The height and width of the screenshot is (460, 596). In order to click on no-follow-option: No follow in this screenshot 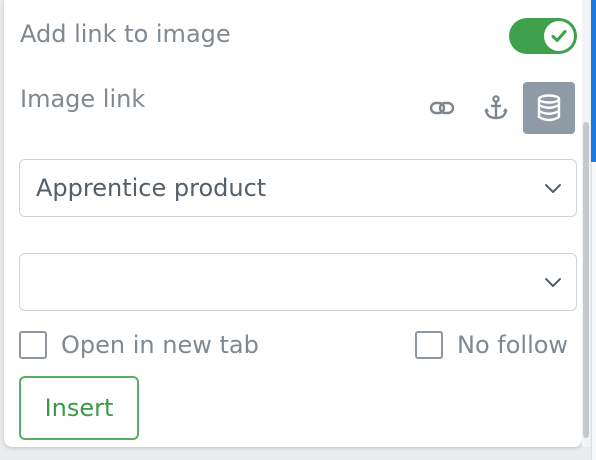, I will do `click(491, 345)`.